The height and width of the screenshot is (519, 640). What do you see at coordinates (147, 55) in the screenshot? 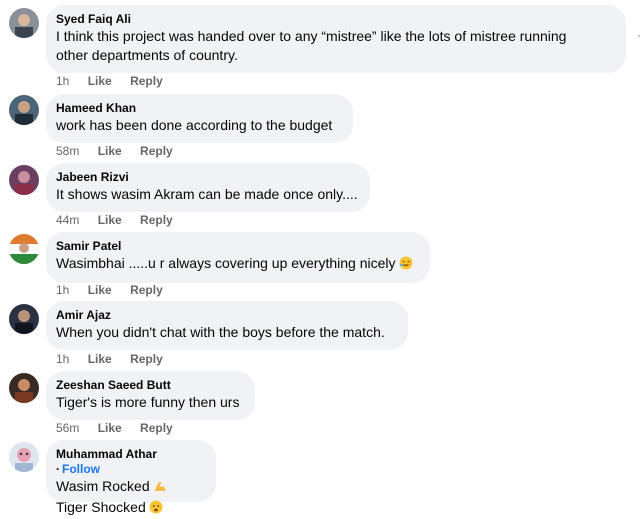
I see `comment-text: other departments of country.` at bounding box center [147, 55].